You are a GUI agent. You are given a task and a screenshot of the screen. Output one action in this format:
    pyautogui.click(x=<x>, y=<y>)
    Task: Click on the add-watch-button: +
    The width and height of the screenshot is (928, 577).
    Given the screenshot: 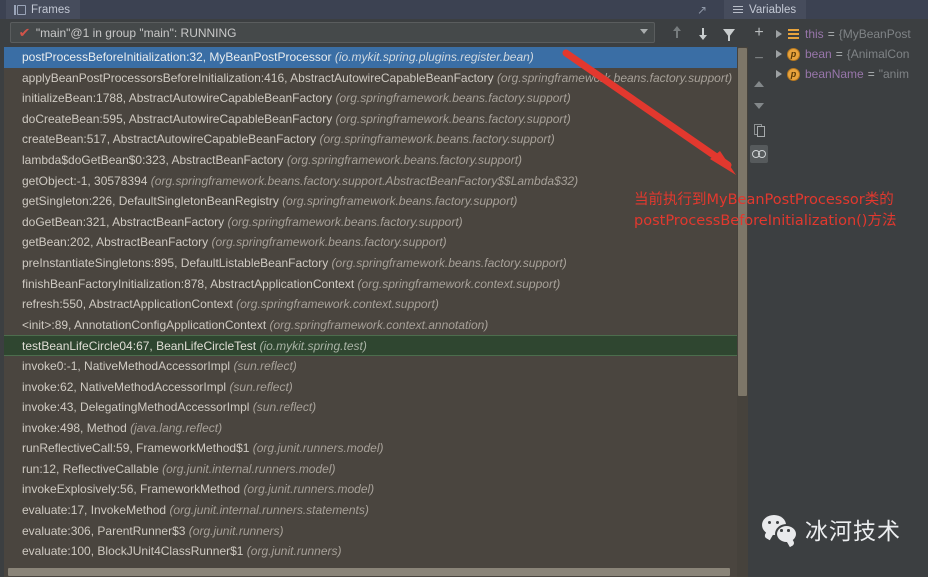 What is the action you would take?
    pyautogui.click(x=759, y=32)
    